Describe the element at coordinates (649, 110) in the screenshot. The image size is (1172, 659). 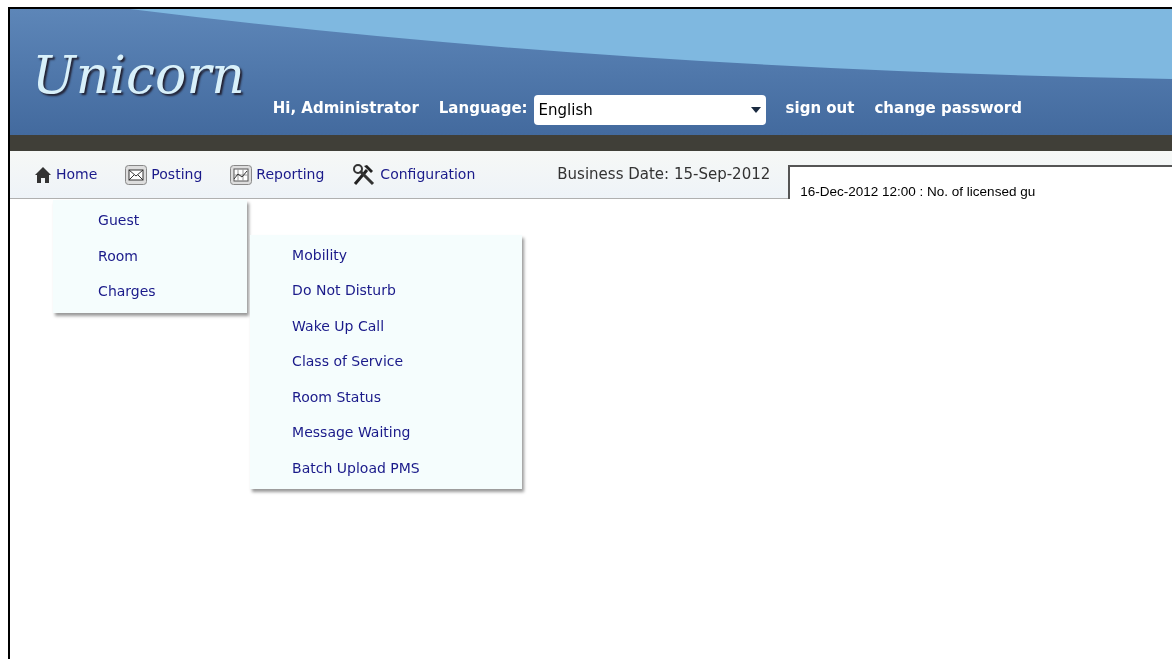
I see `language-select: English` at that location.